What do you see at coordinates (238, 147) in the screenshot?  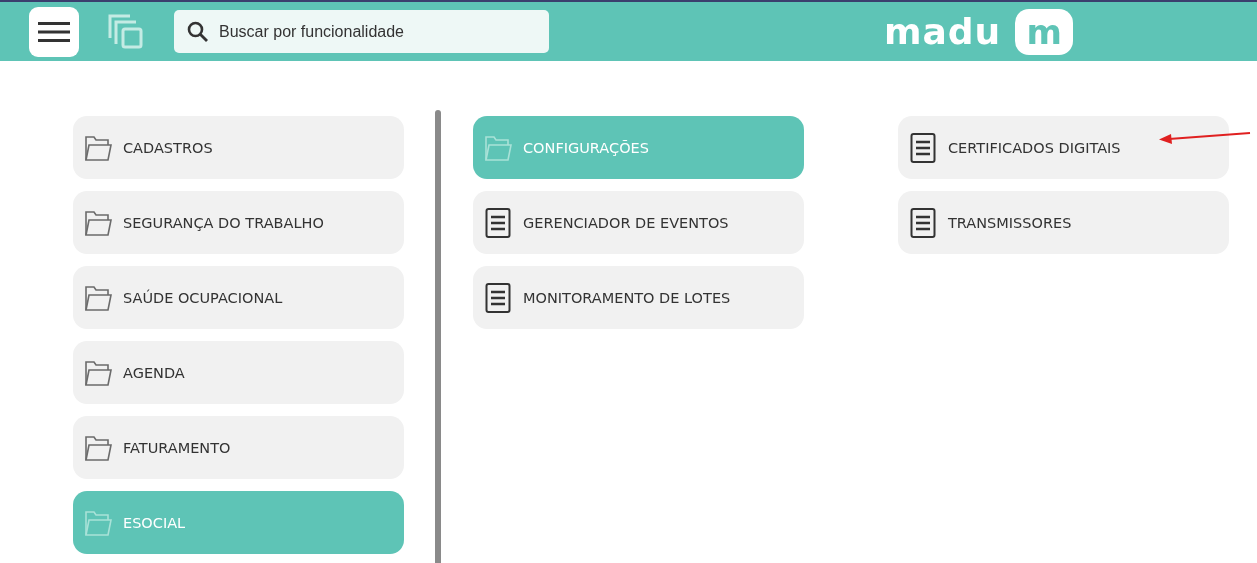 I see `menu-item: CADASTROS` at bounding box center [238, 147].